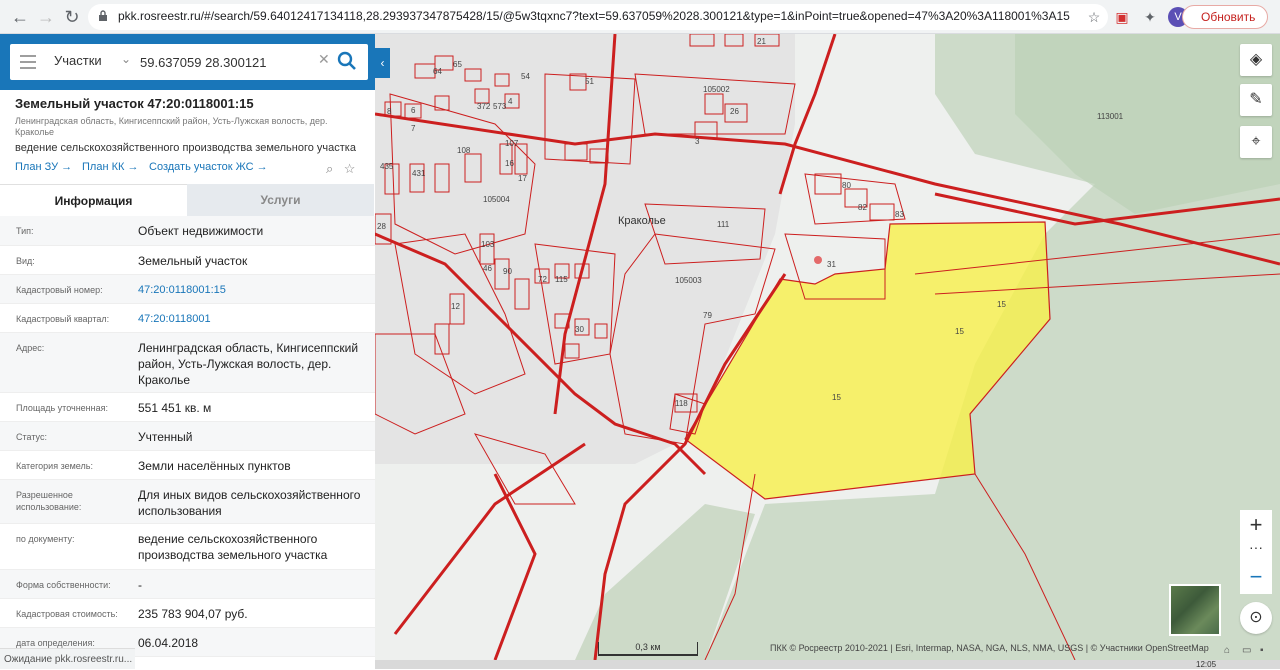  What do you see at coordinates (413, 128) in the screenshot?
I see `parcel-number: 7` at bounding box center [413, 128].